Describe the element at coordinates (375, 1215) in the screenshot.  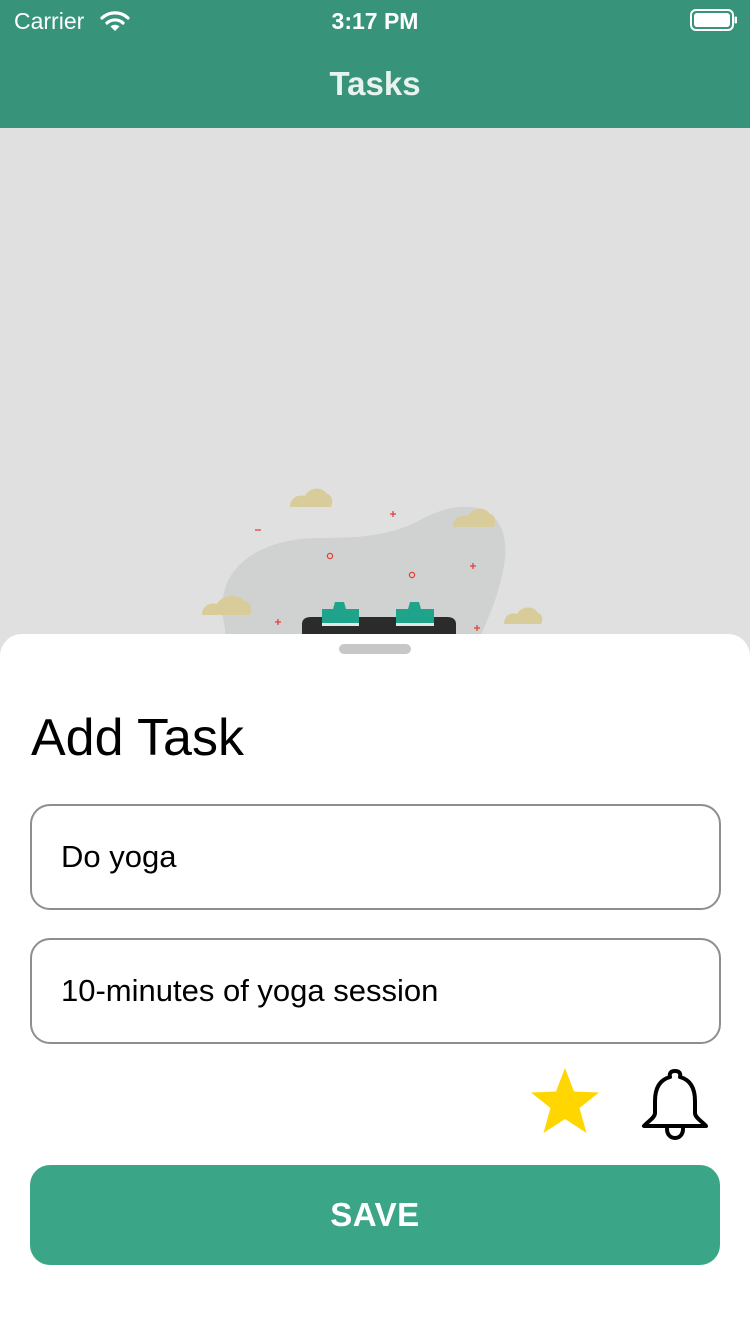
I see `save-button: SAVE` at that location.